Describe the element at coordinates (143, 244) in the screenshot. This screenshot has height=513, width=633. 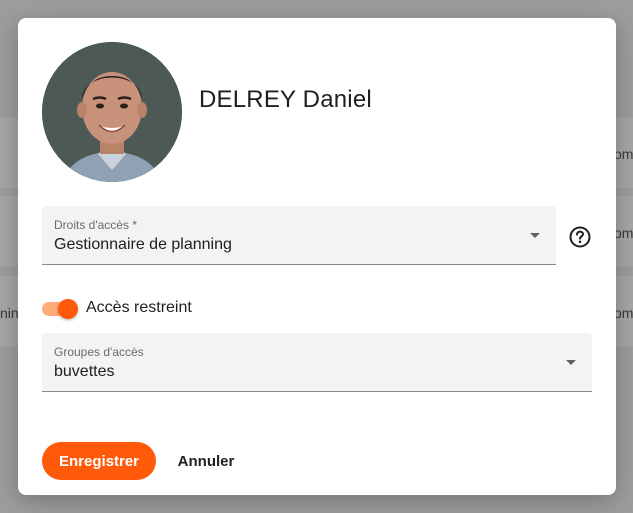
I see `access-rights-value: Gestionnaire de planning` at that location.